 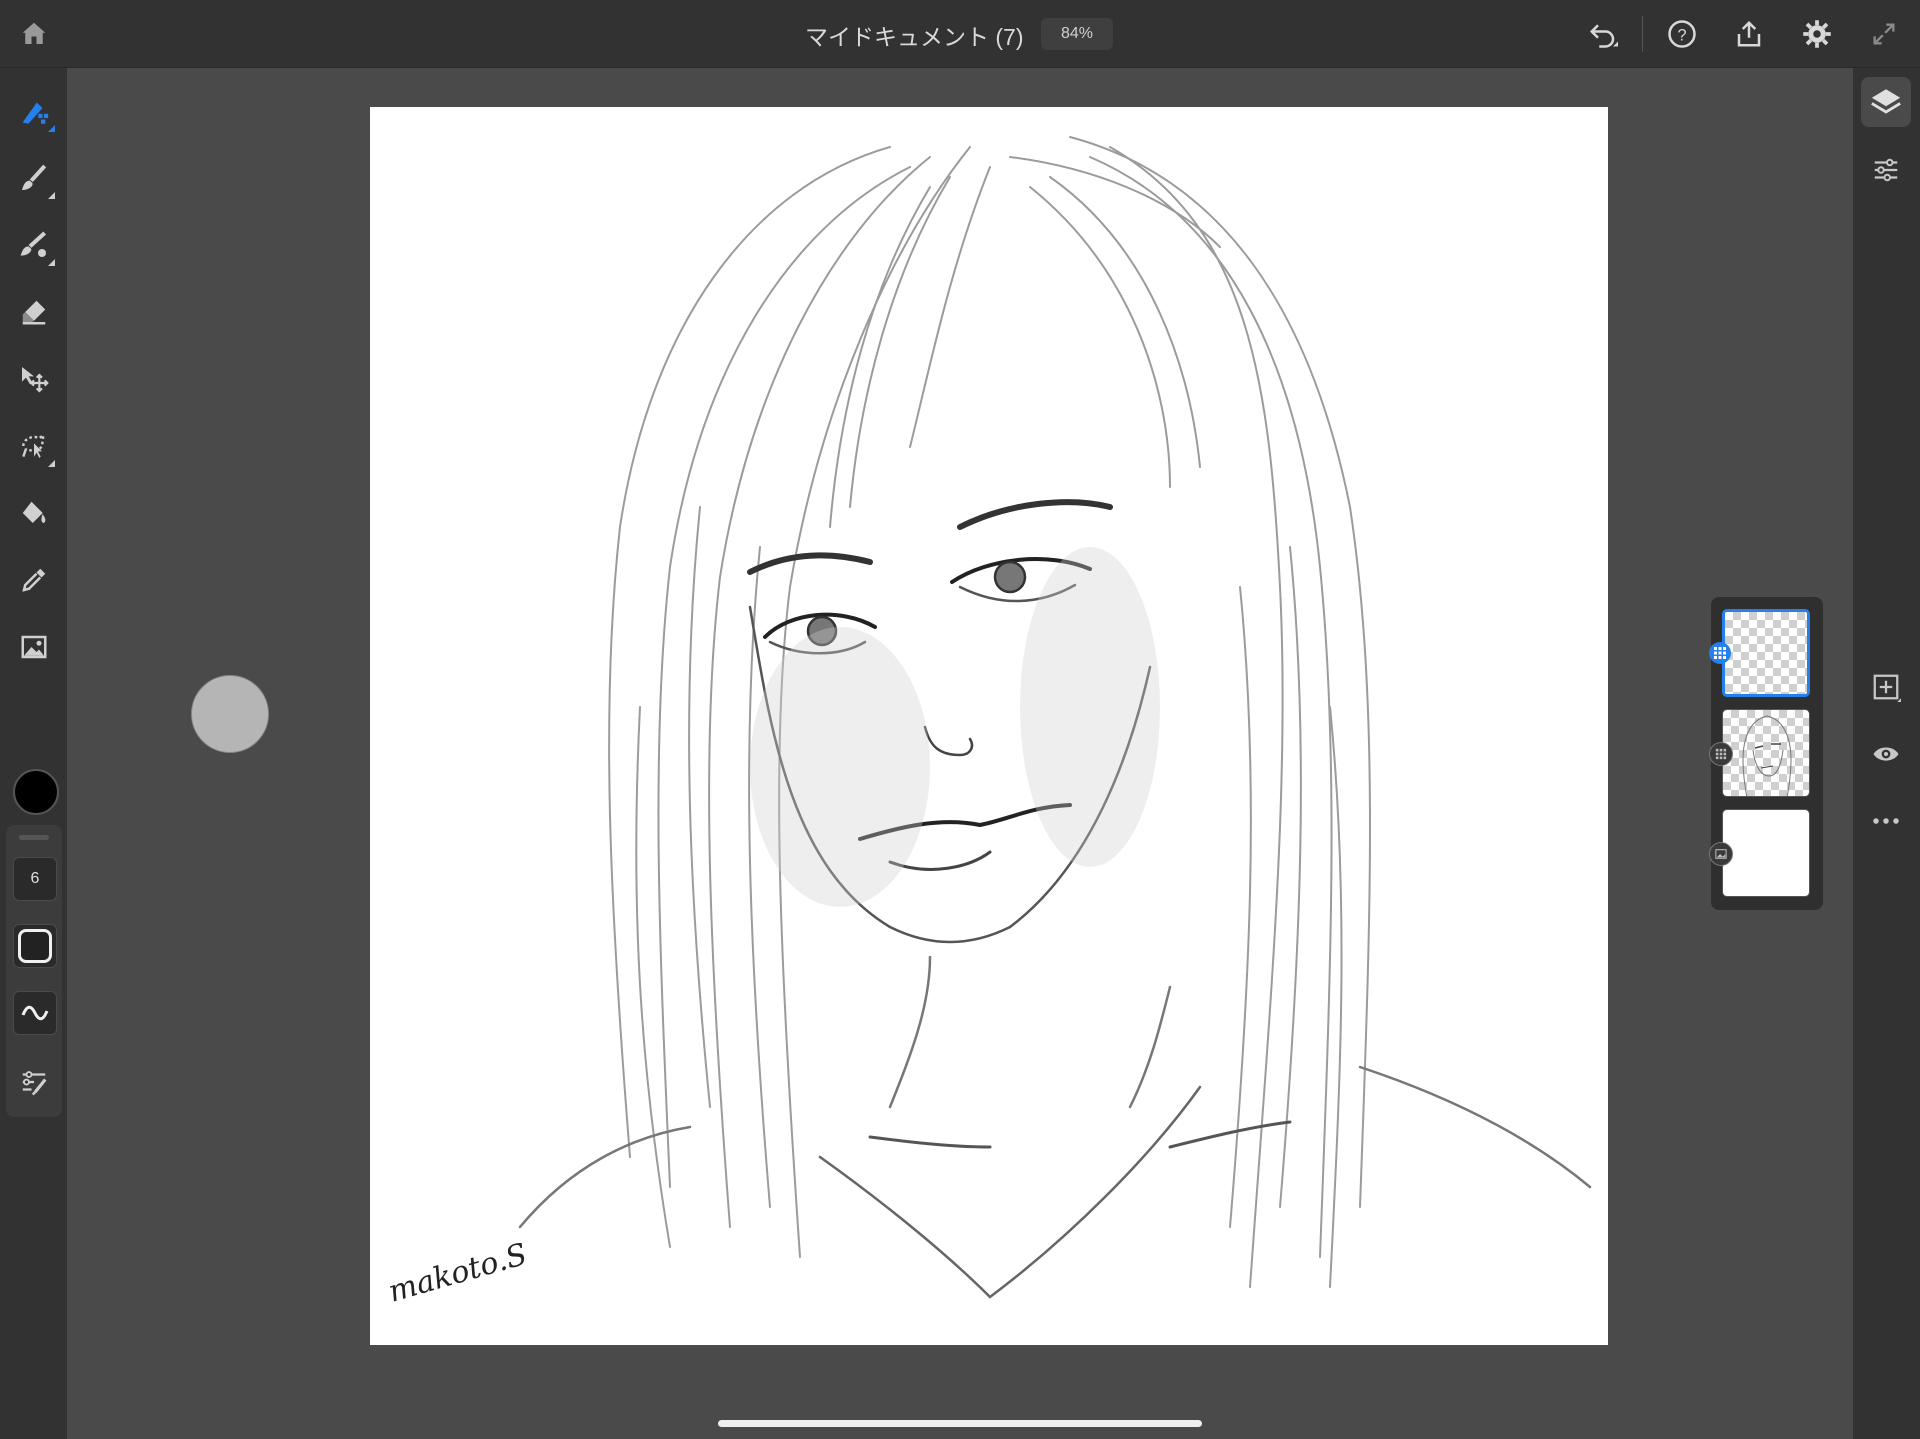 I want to click on fill-bucket-icon, so click(x=34, y=513).